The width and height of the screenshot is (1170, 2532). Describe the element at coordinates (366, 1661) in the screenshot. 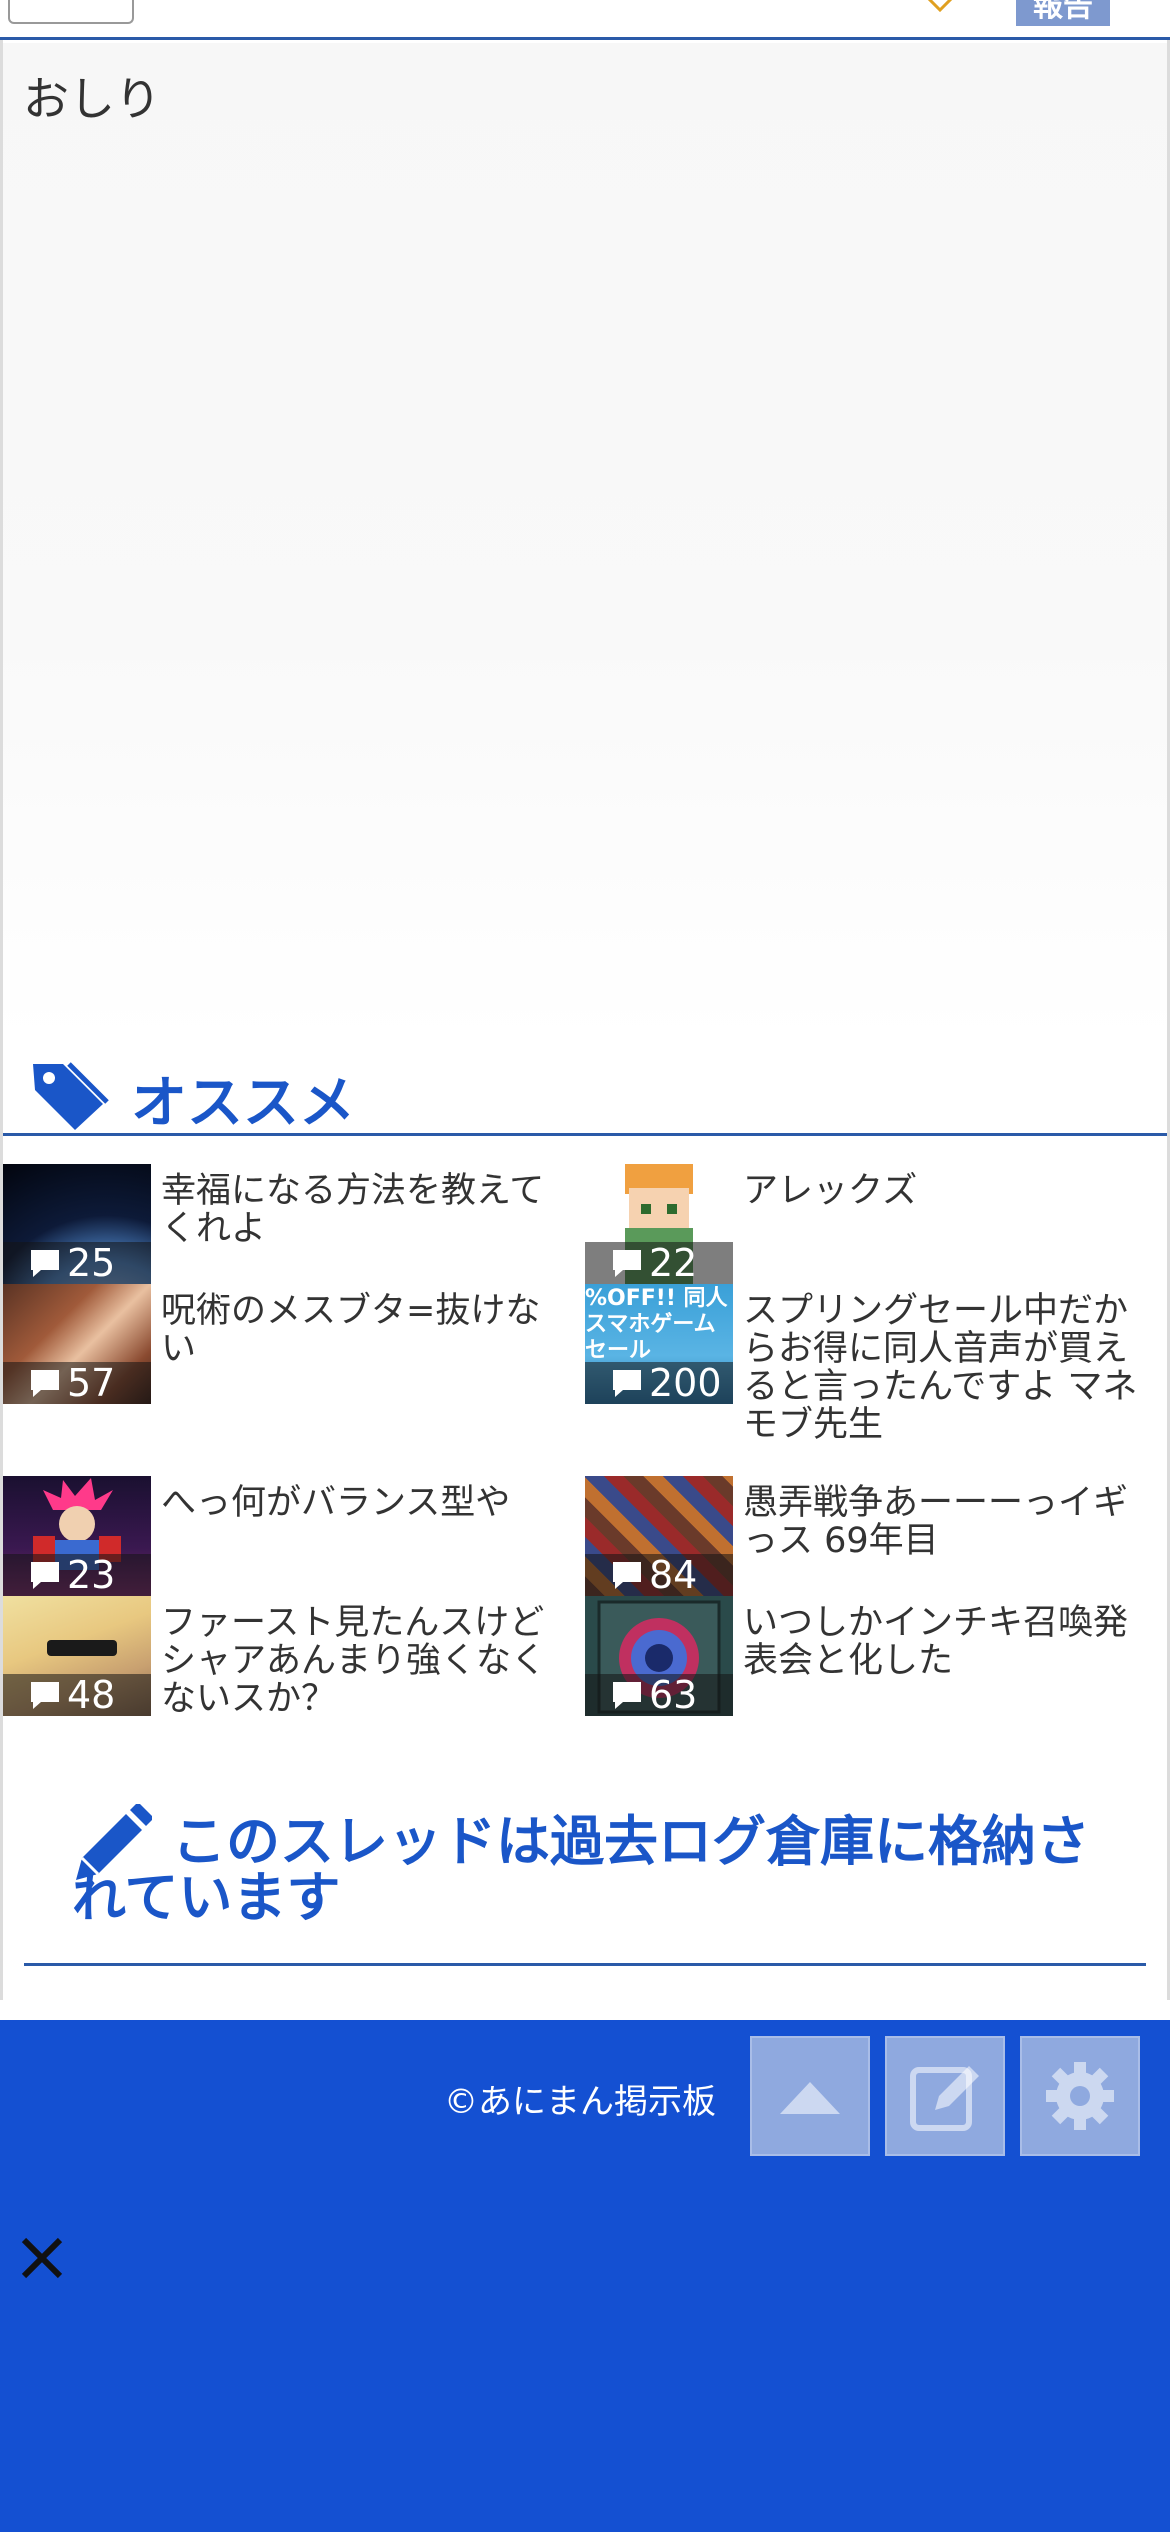

I see `recommend-item-title: ファースト見たんスけどシャアあんまり強くなくないスか？` at that location.